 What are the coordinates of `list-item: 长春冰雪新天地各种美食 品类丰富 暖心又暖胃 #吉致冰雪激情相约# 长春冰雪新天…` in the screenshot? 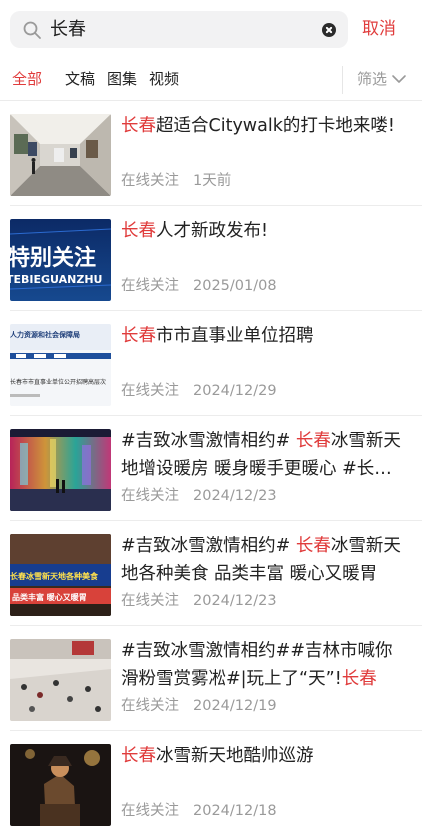 It's located at (211, 573).